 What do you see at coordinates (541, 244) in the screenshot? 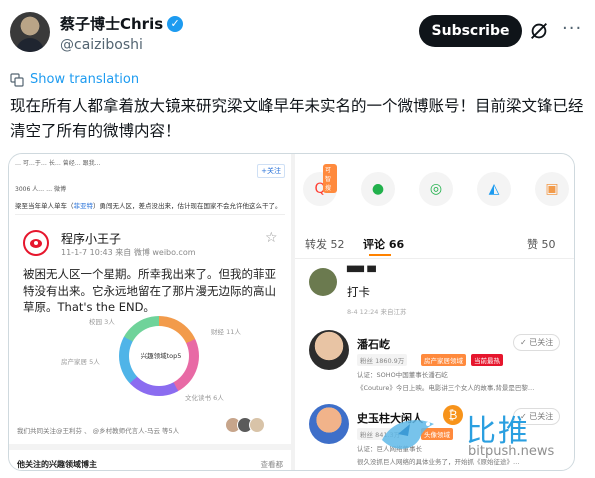
I see `tab-likes: 赞 50` at bounding box center [541, 244].